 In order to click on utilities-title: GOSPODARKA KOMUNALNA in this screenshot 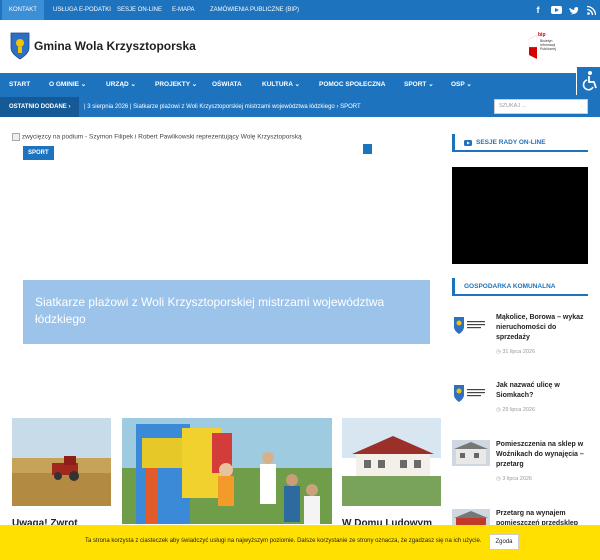, I will do `click(510, 286)`.